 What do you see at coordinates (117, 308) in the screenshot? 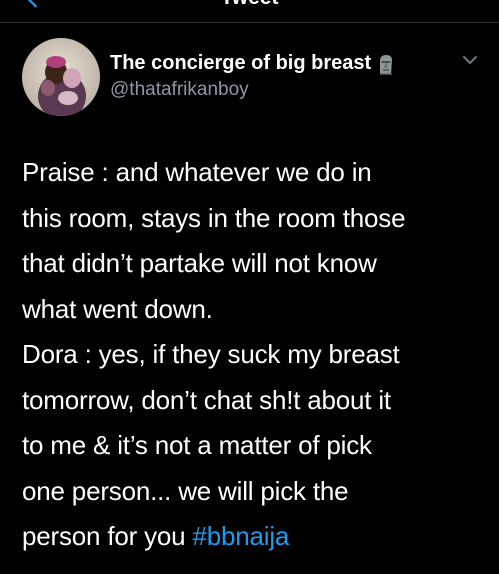
I see `tweet-line: what went down.` at bounding box center [117, 308].